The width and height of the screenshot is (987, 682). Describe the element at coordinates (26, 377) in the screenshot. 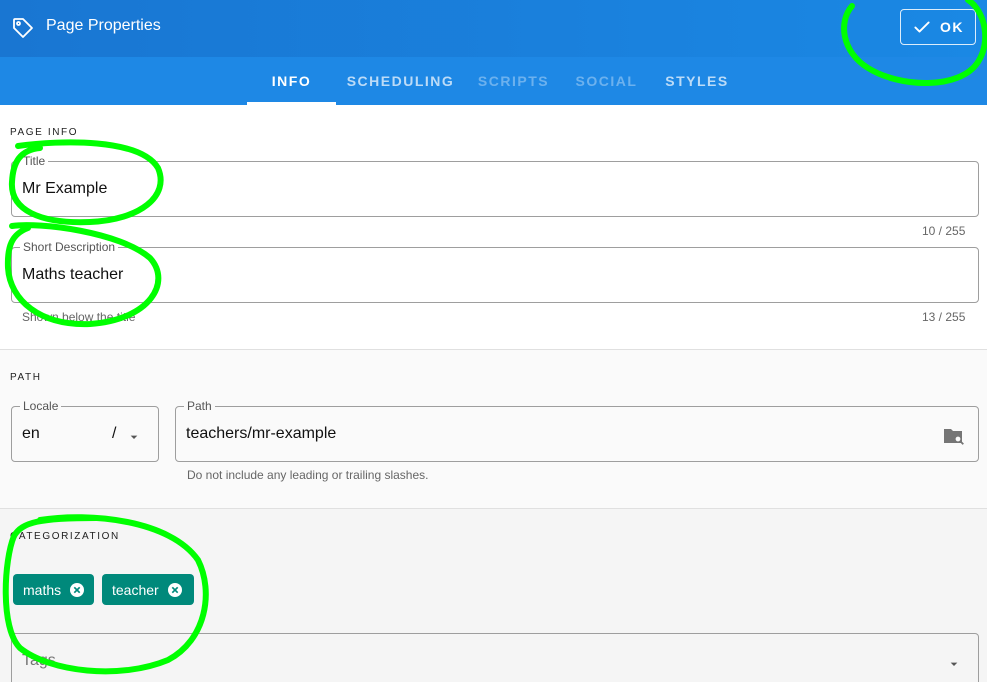

I see `path-heading: PATH` at that location.